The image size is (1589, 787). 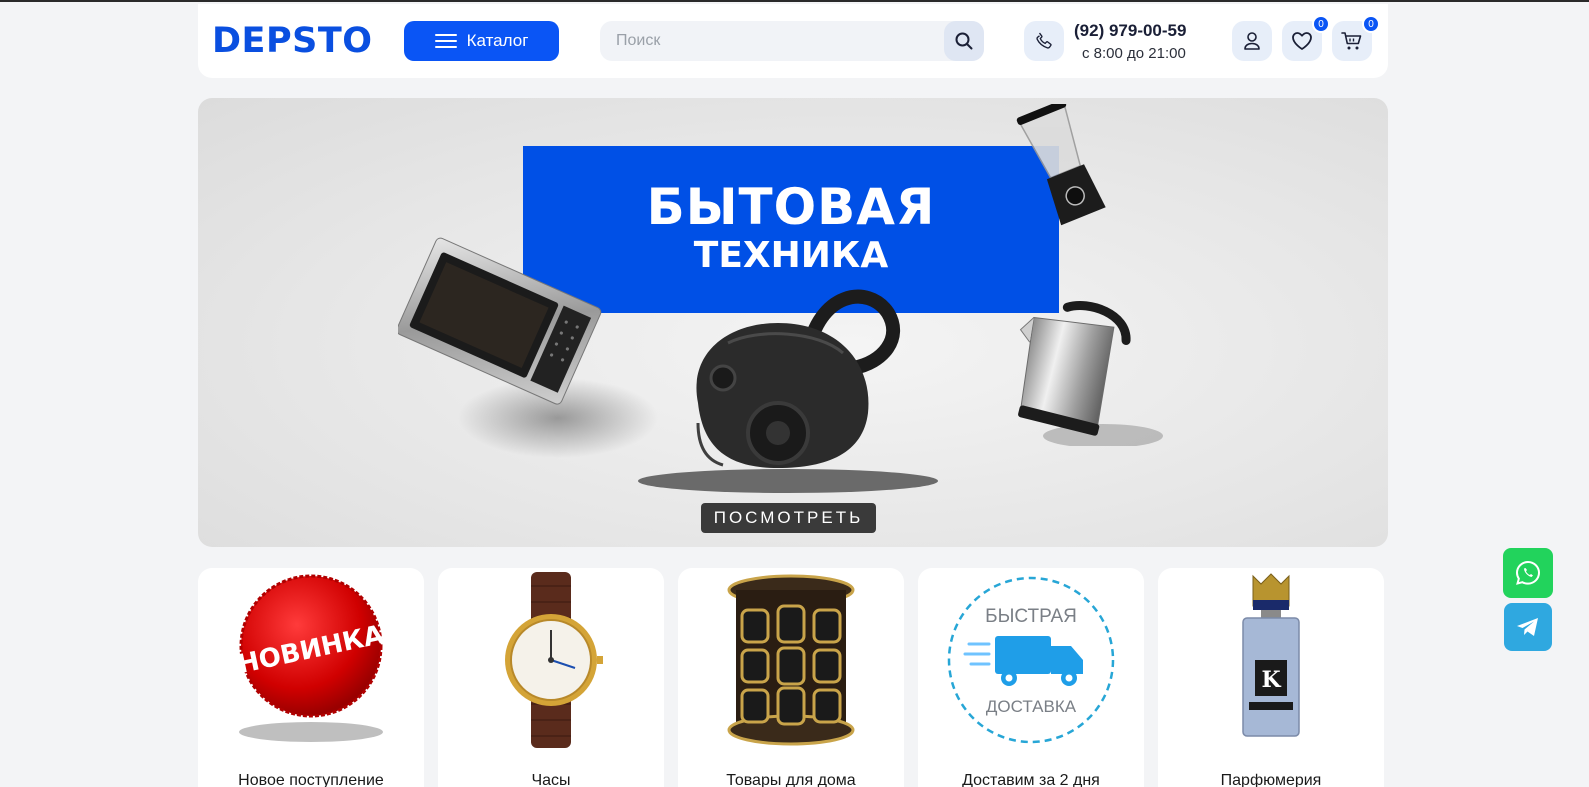 What do you see at coordinates (791, 660) in the screenshot?
I see `spice-rack-image` at bounding box center [791, 660].